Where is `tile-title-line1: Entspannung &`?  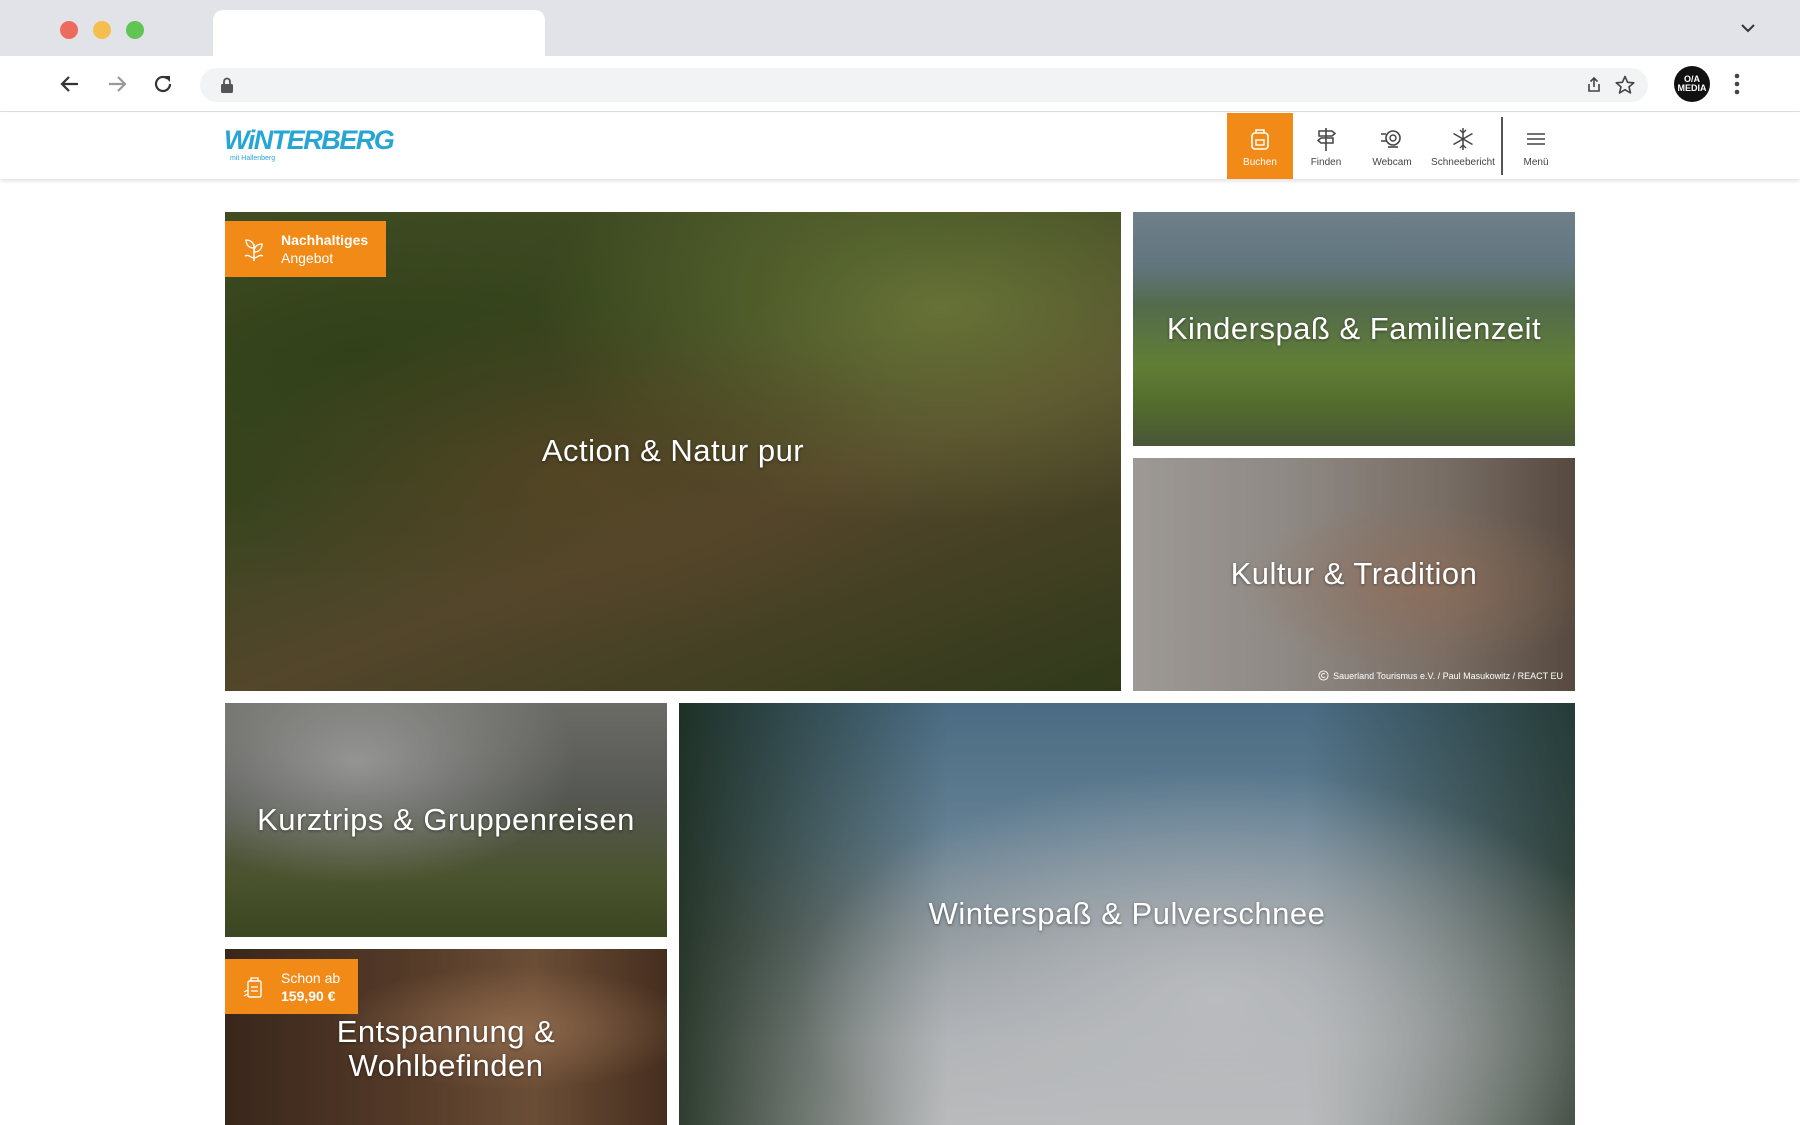
tile-title-line1: Entspannung & is located at coordinates (446, 1031).